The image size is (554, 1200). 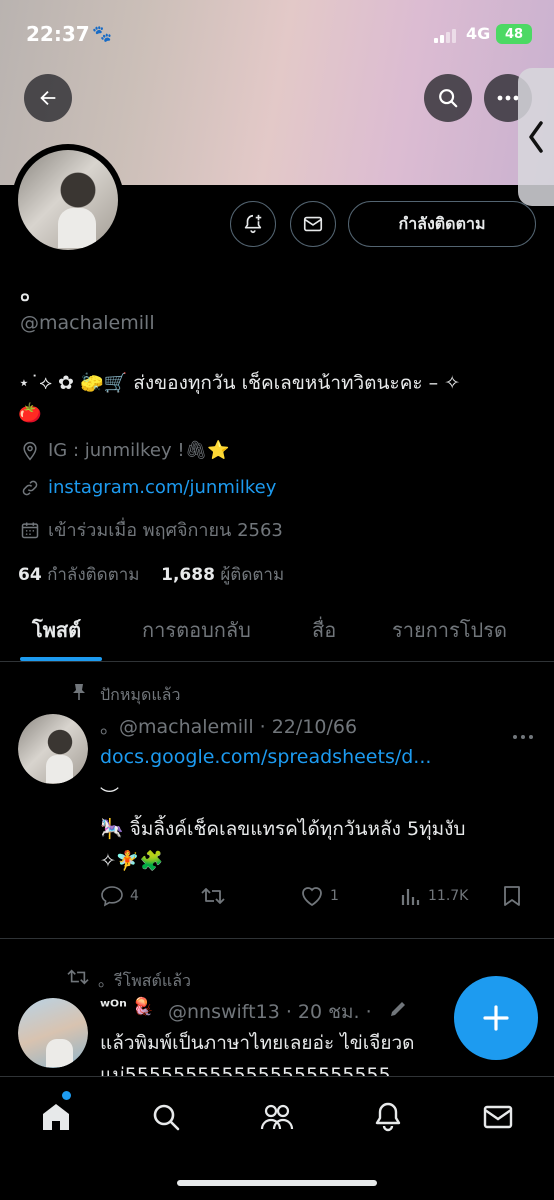 I want to click on repost-avatar, so click(x=53, y=1033).